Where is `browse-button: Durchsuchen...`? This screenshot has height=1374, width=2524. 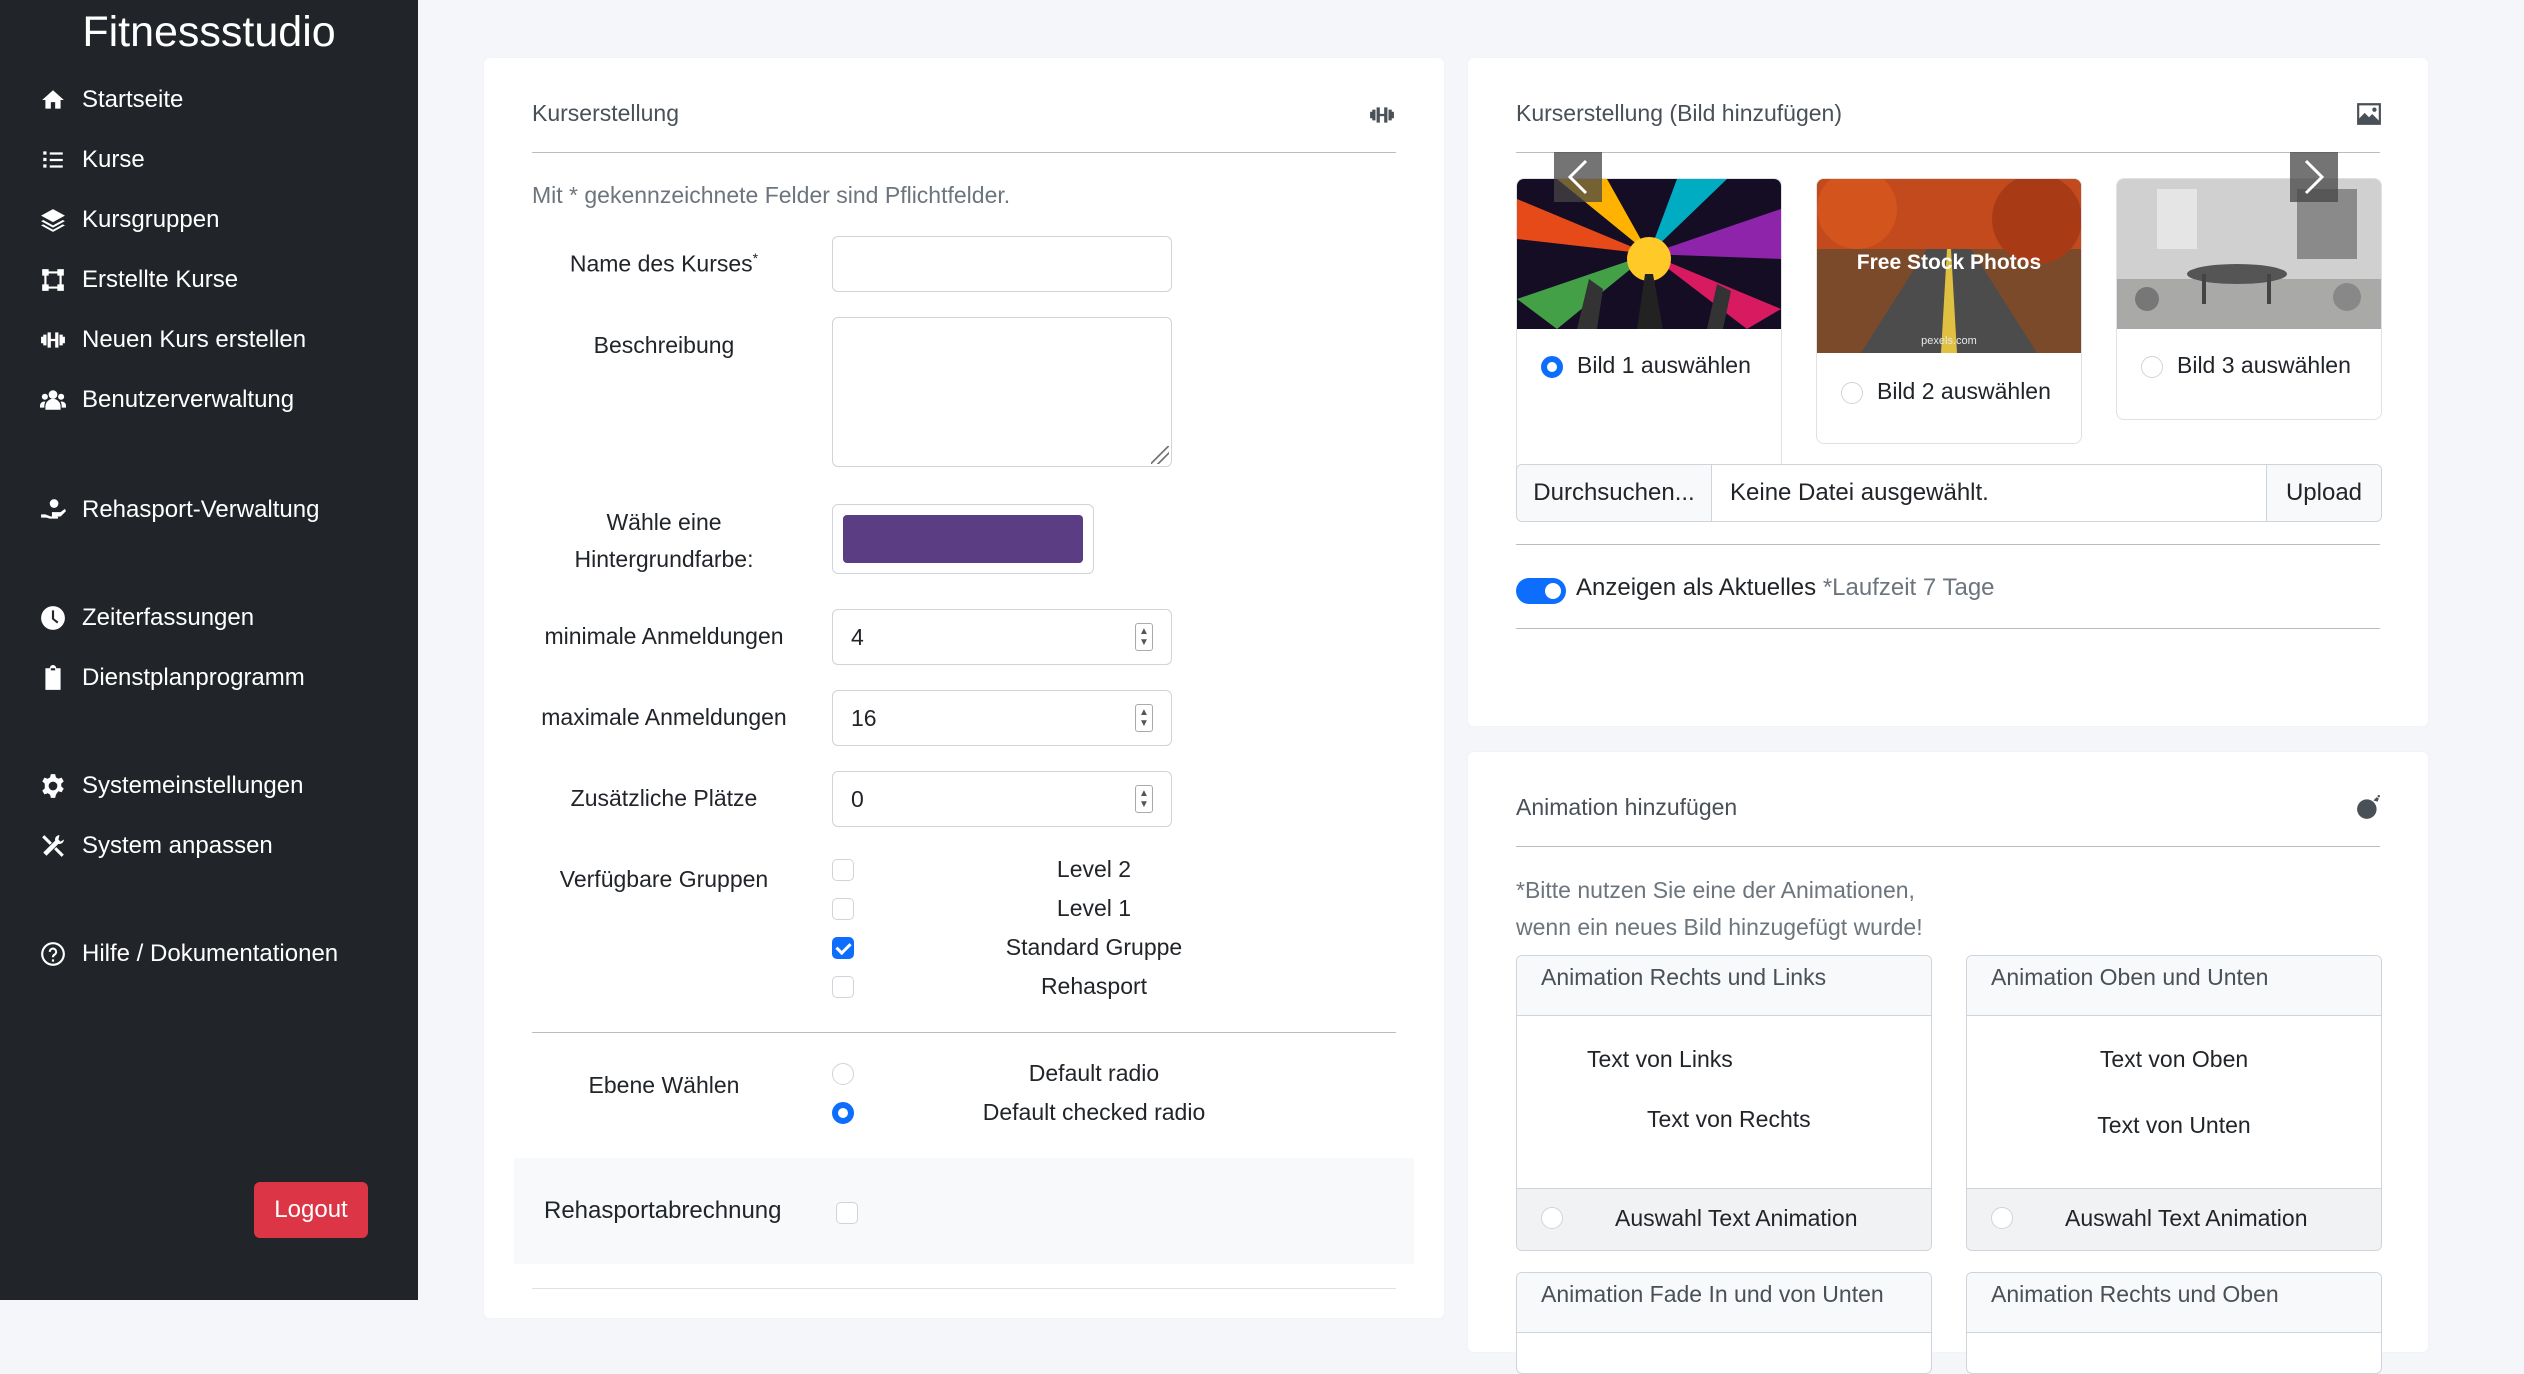 browse-button: Durchsuchen... is located at coordinates (1614, 493).